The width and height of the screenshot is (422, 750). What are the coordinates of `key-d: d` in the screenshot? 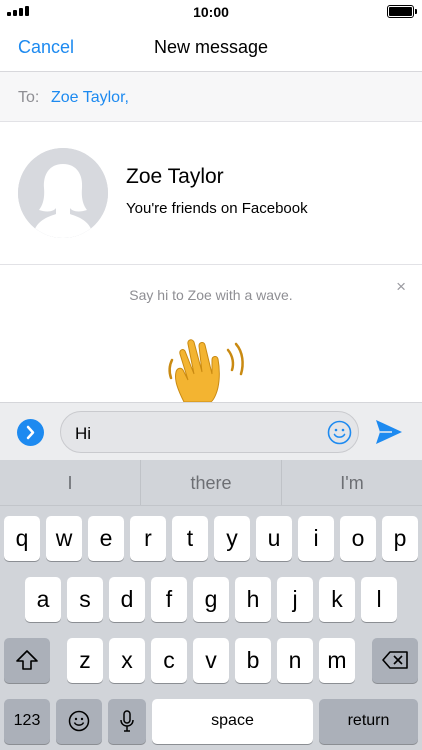 It's located at (127, 599).